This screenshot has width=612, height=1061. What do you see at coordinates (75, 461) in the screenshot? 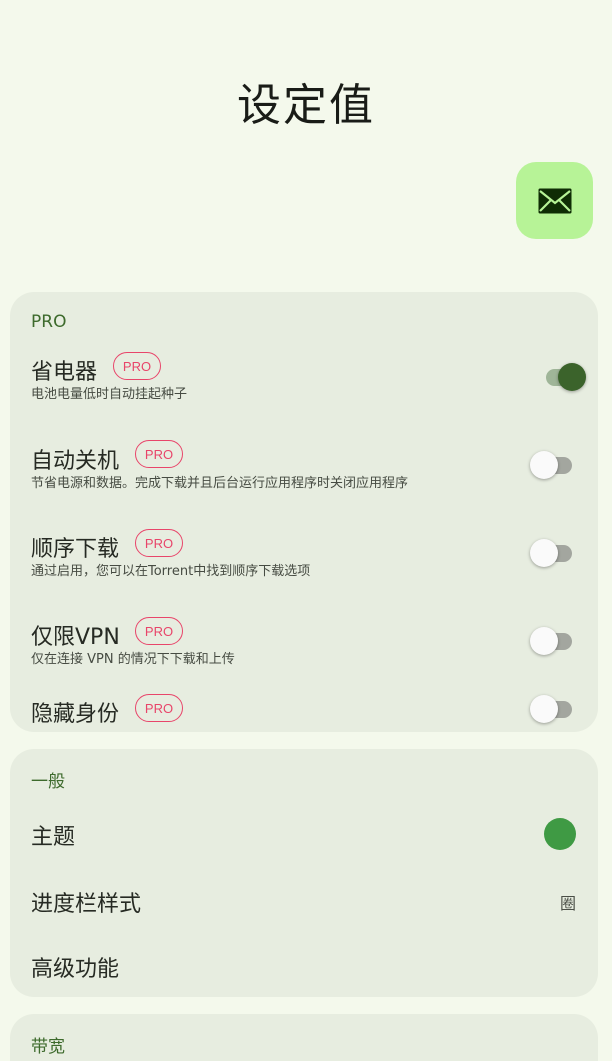
I see `setting-title: 自动关机` at bounding box center [75, 461].